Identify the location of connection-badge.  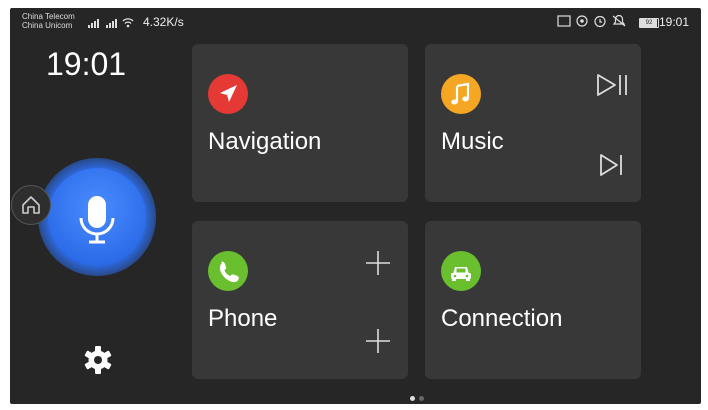
(461, 271).